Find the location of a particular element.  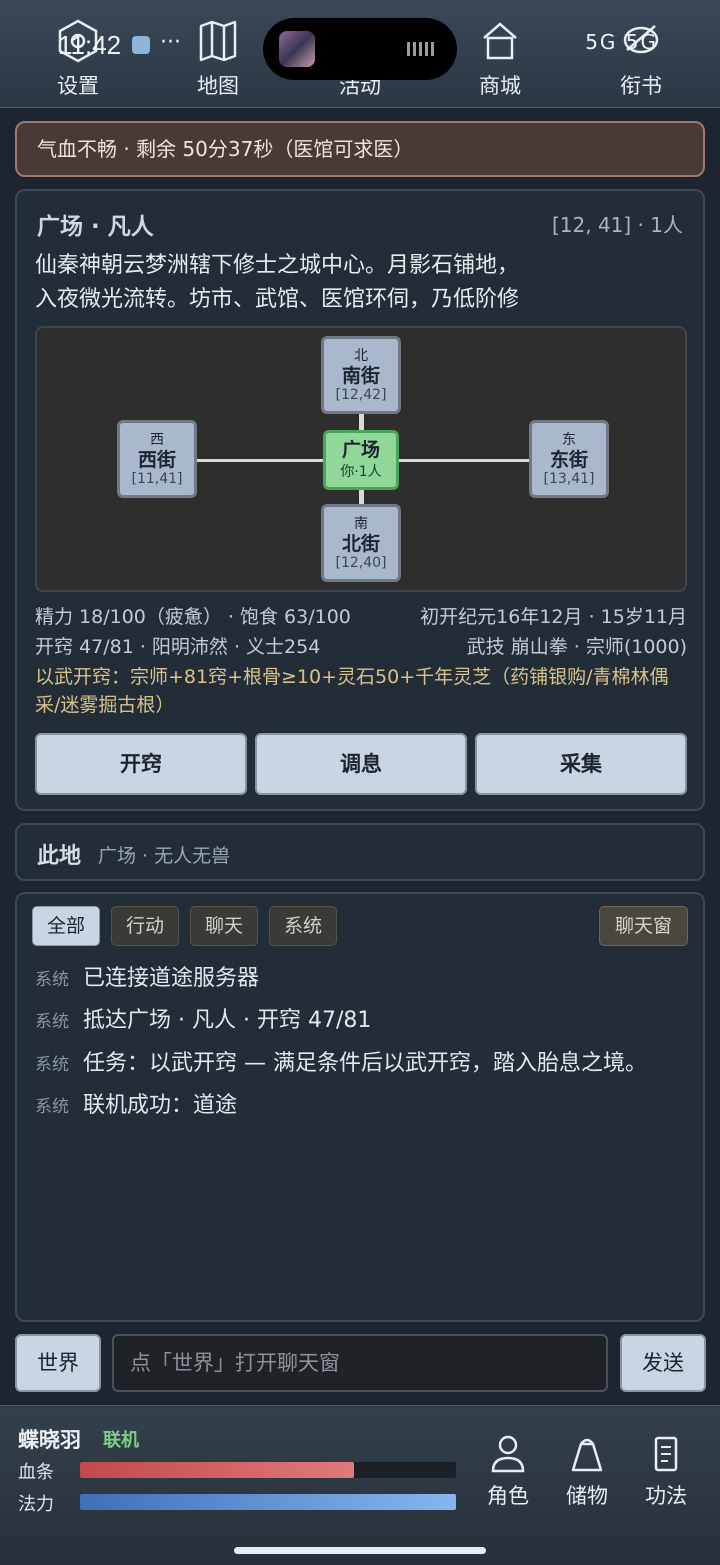

online-status: 联机 is located at coordinates (121, 1440).